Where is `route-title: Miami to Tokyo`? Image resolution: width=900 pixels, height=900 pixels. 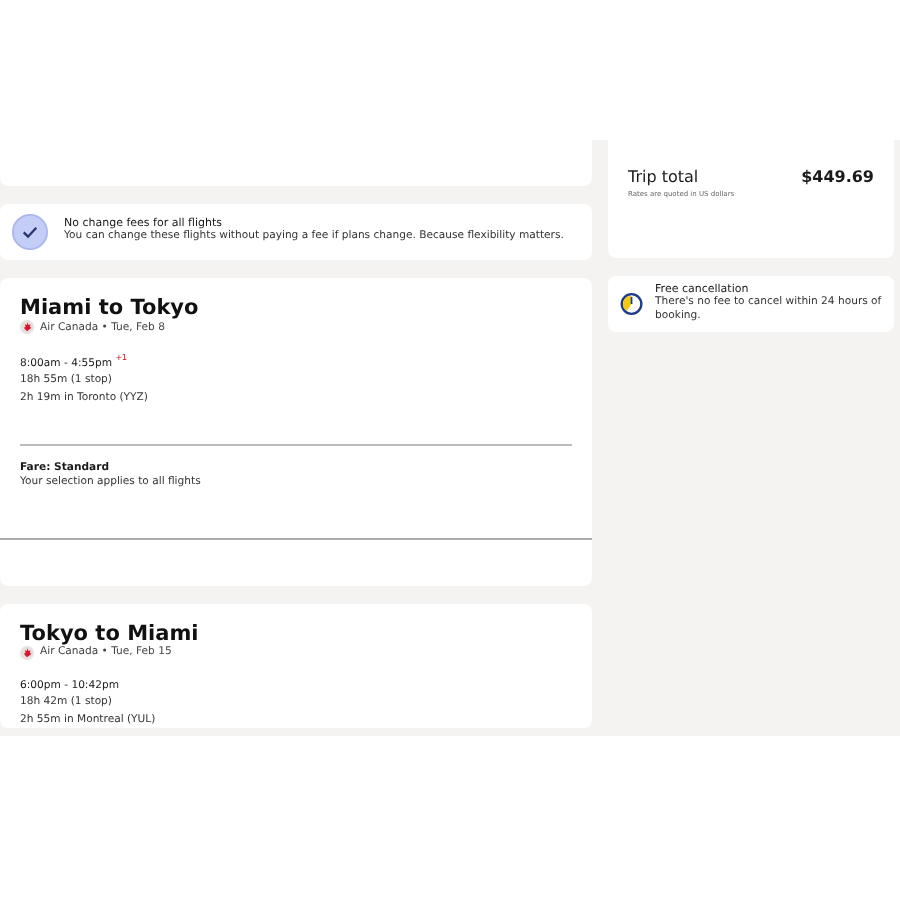 route-title: Miami to Tokyo is located at coordinates (110, 308).